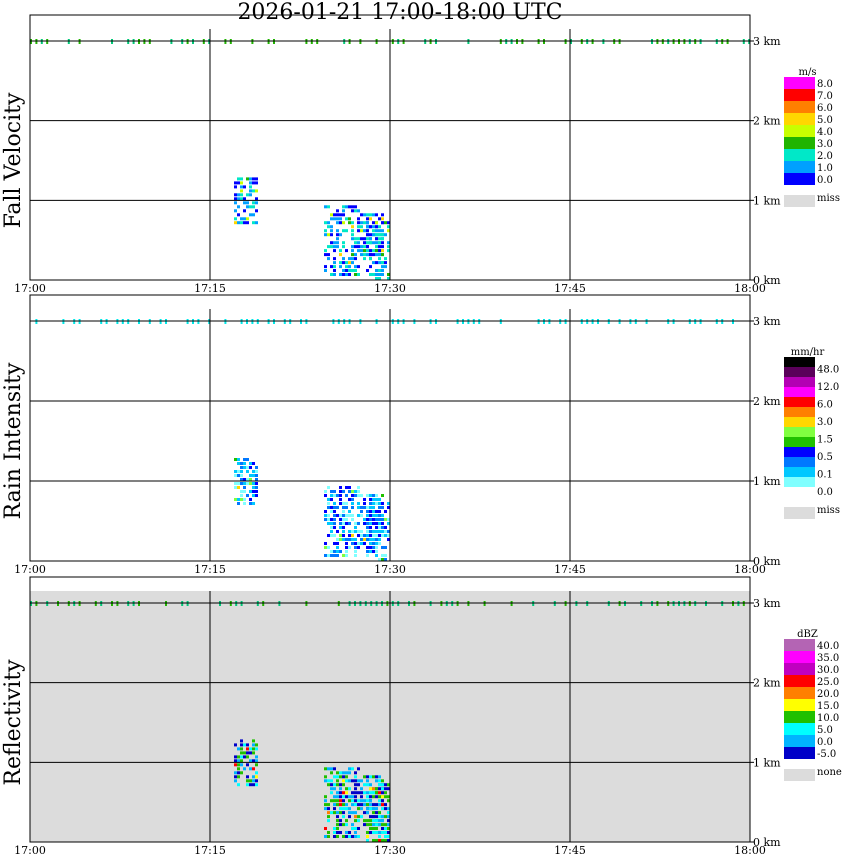 The width and height of the screenshot is (850, 868). What do you see at coordinates (808, 72) in the screenshot?
I see `legend-unit: m/s` at bounding box center [808, 72].